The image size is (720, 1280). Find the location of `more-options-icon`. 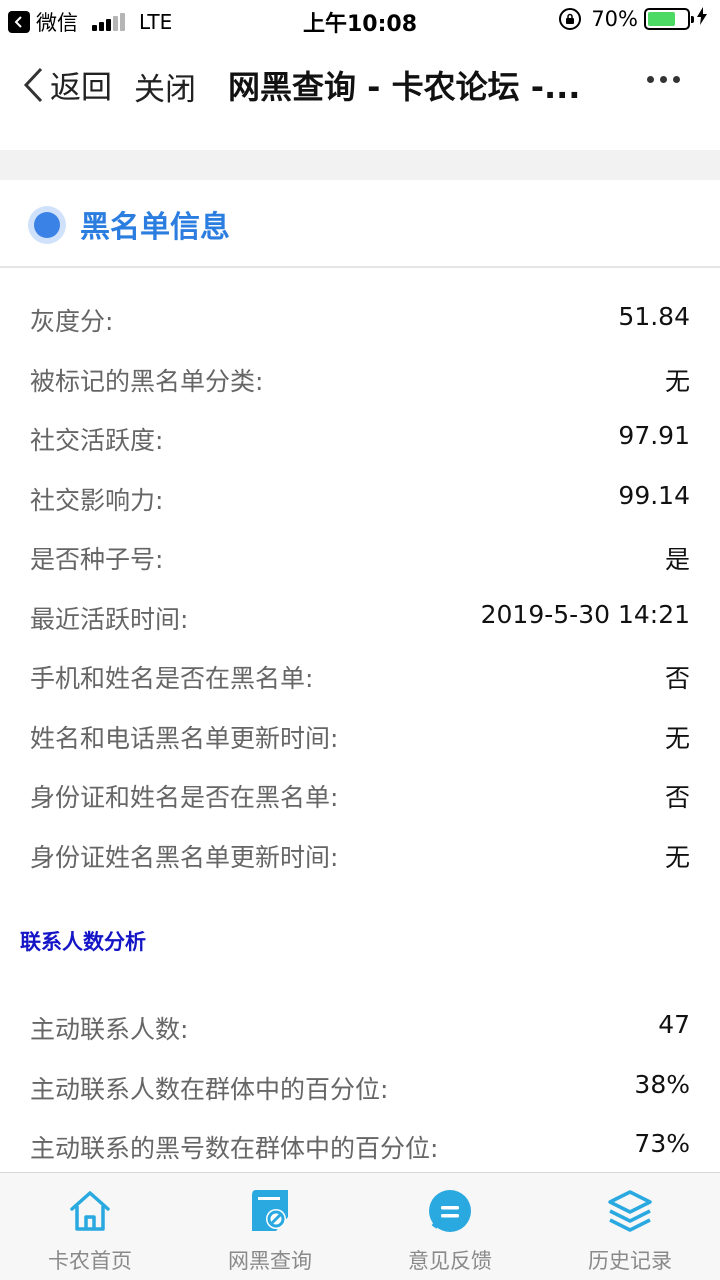

more-options-icon is located at coordinates (660, 79).